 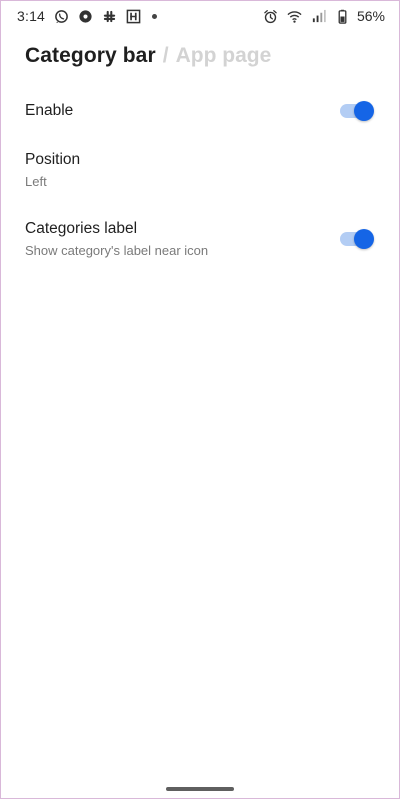 What do you see at coordinates (224, 56) in the screenshot?
I see `breadcrumb-app-page: App page` at bounding box center [224, 56].